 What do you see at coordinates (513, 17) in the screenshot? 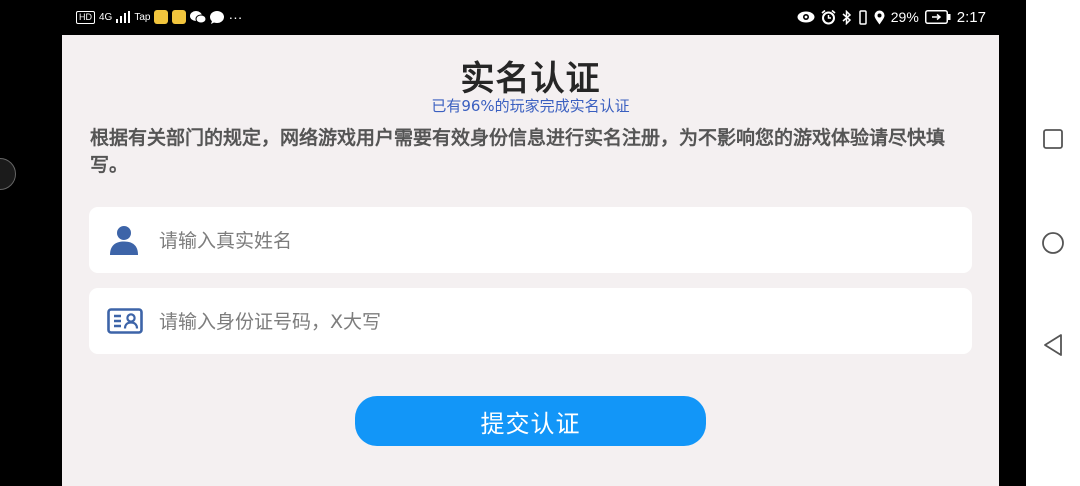
I see `status-bar: HD 4G Tap ··· 29% 2:17` at bounding box center [513, 17].